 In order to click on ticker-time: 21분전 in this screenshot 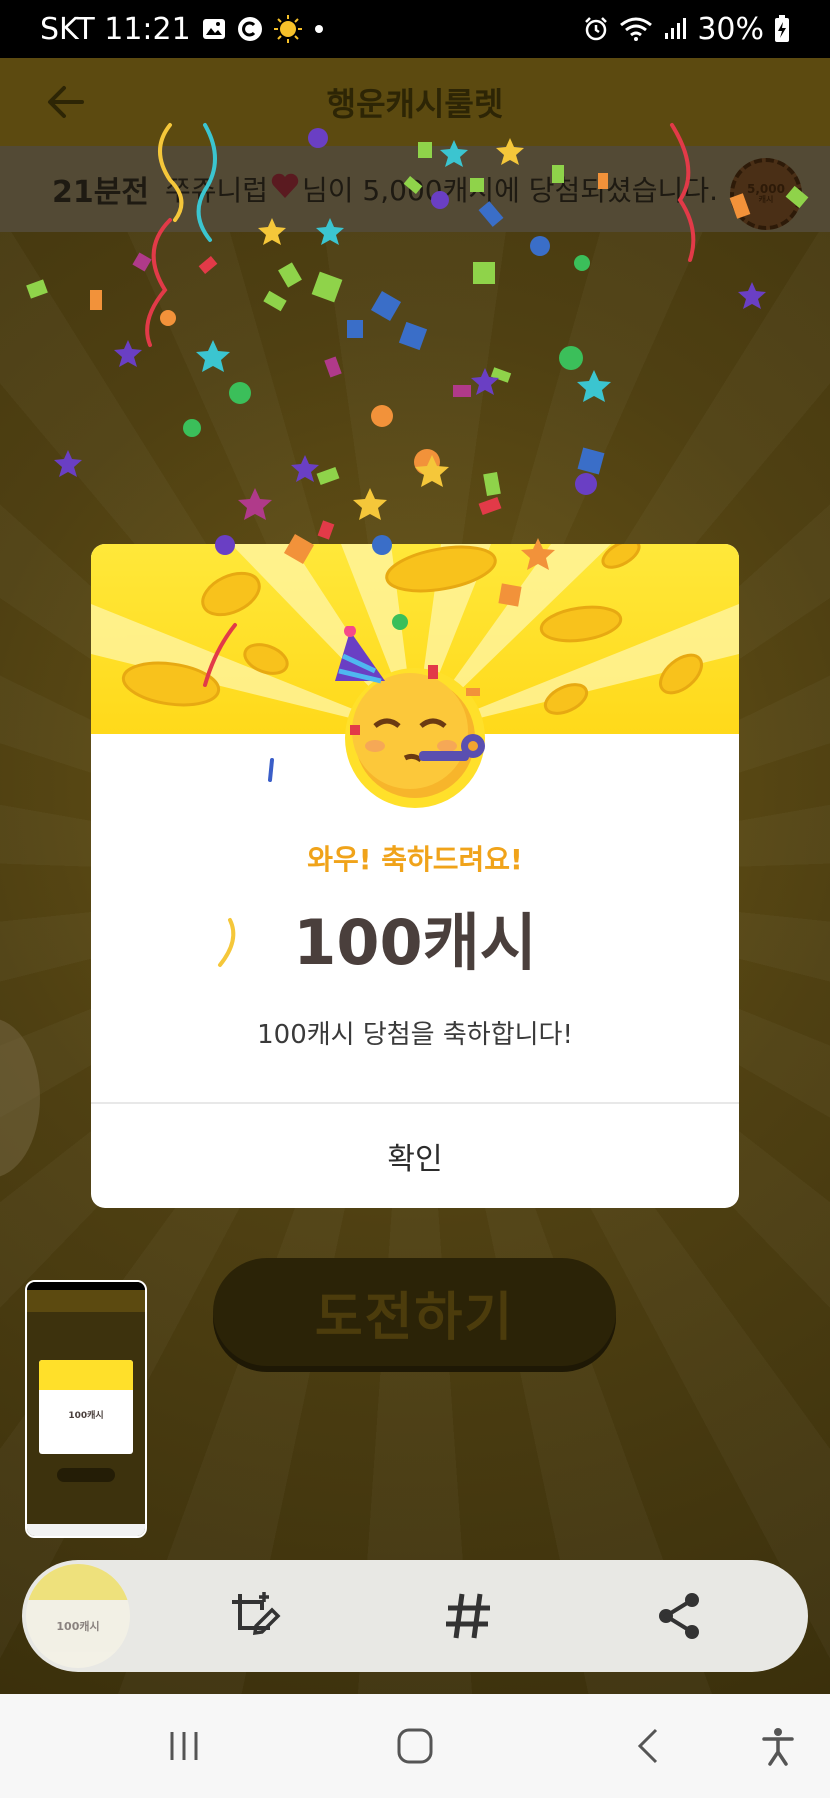, I will do `click(100, 192)`.